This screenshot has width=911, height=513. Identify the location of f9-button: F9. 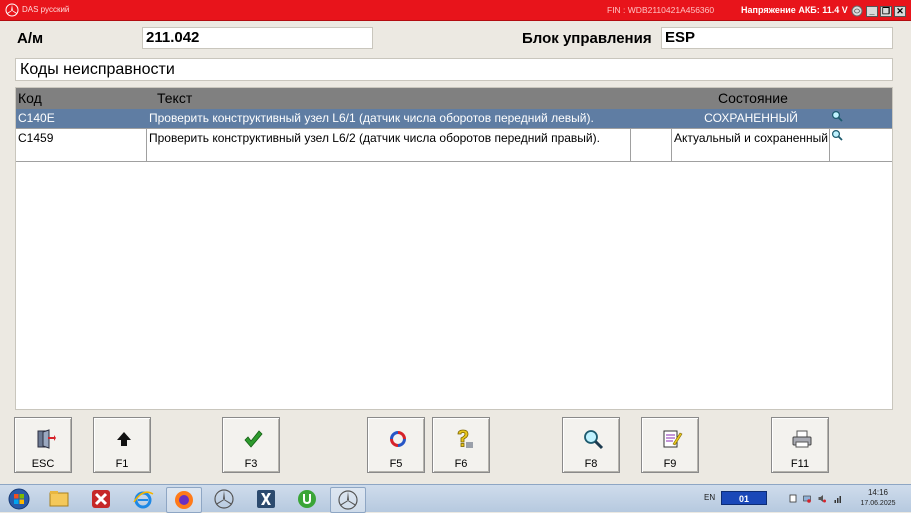
(670, 445).